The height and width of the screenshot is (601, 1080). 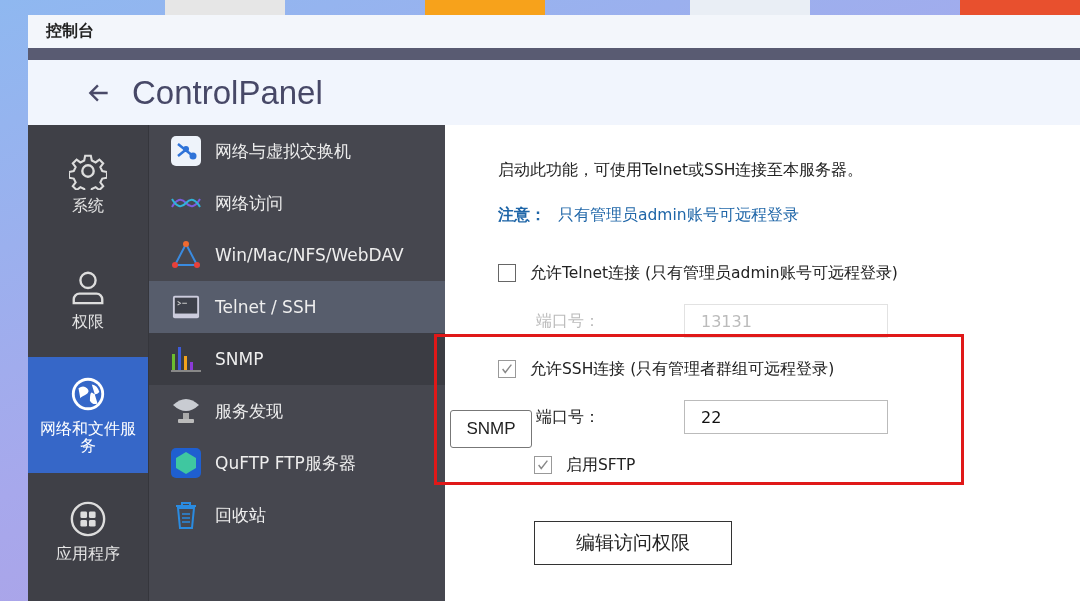 I want to click on edit-access-button: 编辑访问权限, so click(x=633, y=543).